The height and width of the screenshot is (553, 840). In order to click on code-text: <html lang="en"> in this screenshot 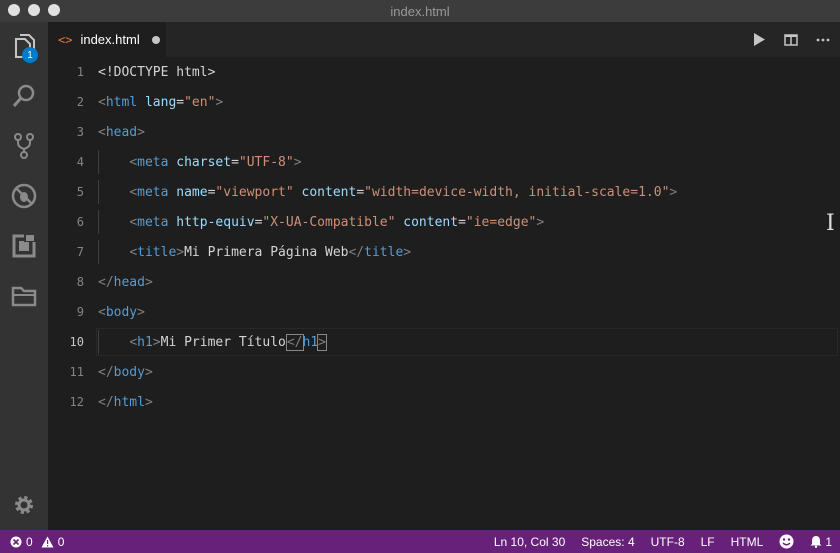, I will do `click(160, 102)`.